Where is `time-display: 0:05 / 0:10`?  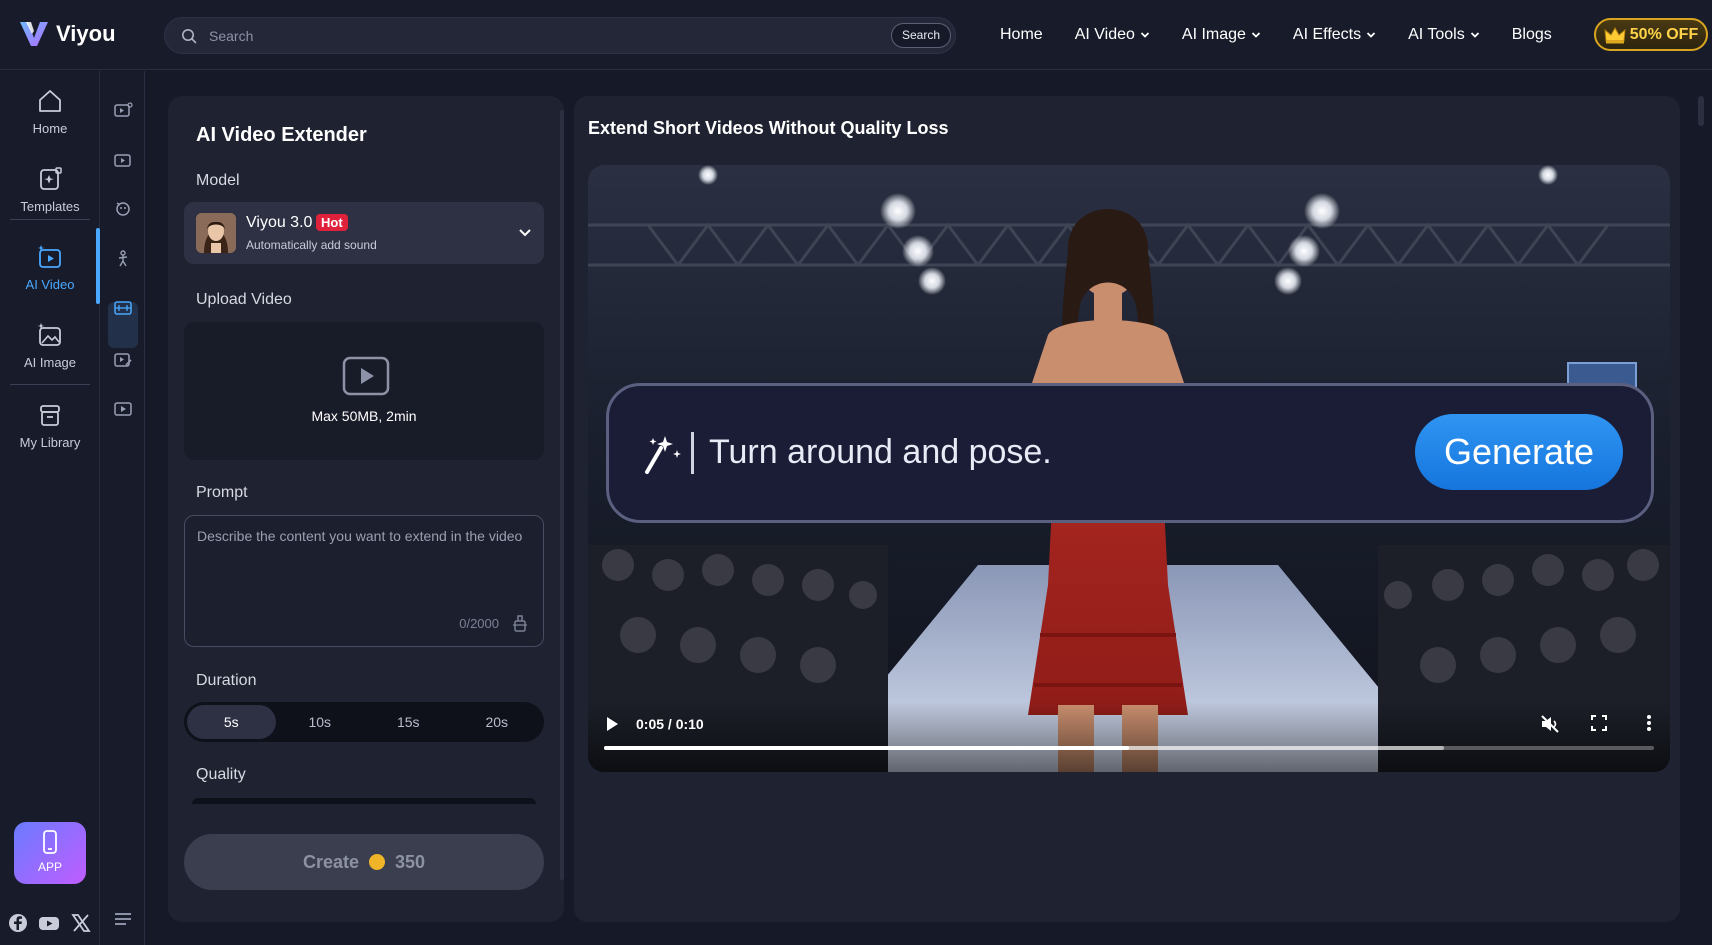
time-display: 0:05 / 0:10 is located at coordinates (670, 724).